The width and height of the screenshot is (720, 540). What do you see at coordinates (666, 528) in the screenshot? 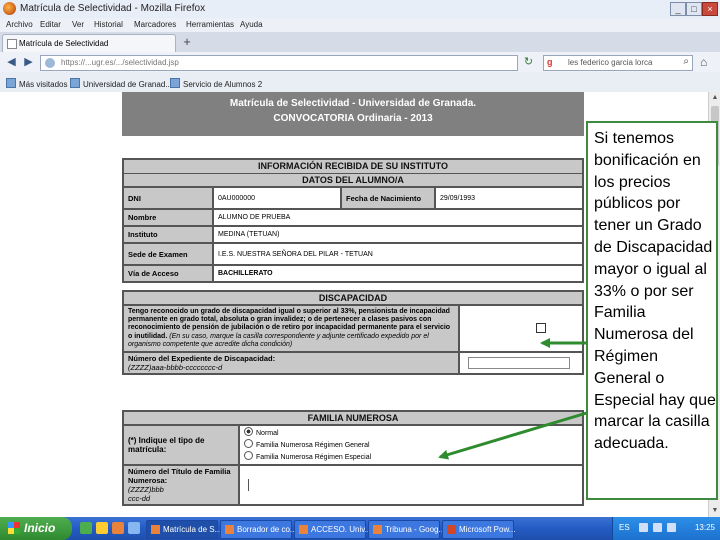
I see `system-tray: ES 13:25` at bounding box center [666, 528].